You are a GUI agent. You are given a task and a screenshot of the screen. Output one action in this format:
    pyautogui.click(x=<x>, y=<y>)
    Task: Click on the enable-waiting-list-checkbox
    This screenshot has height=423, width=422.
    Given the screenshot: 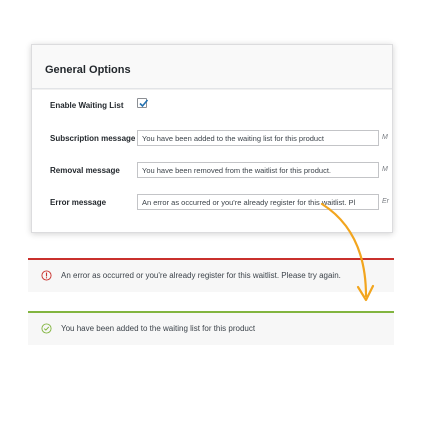 What is the action you would take?
    pyautogui.click(x=143, y=103)
    